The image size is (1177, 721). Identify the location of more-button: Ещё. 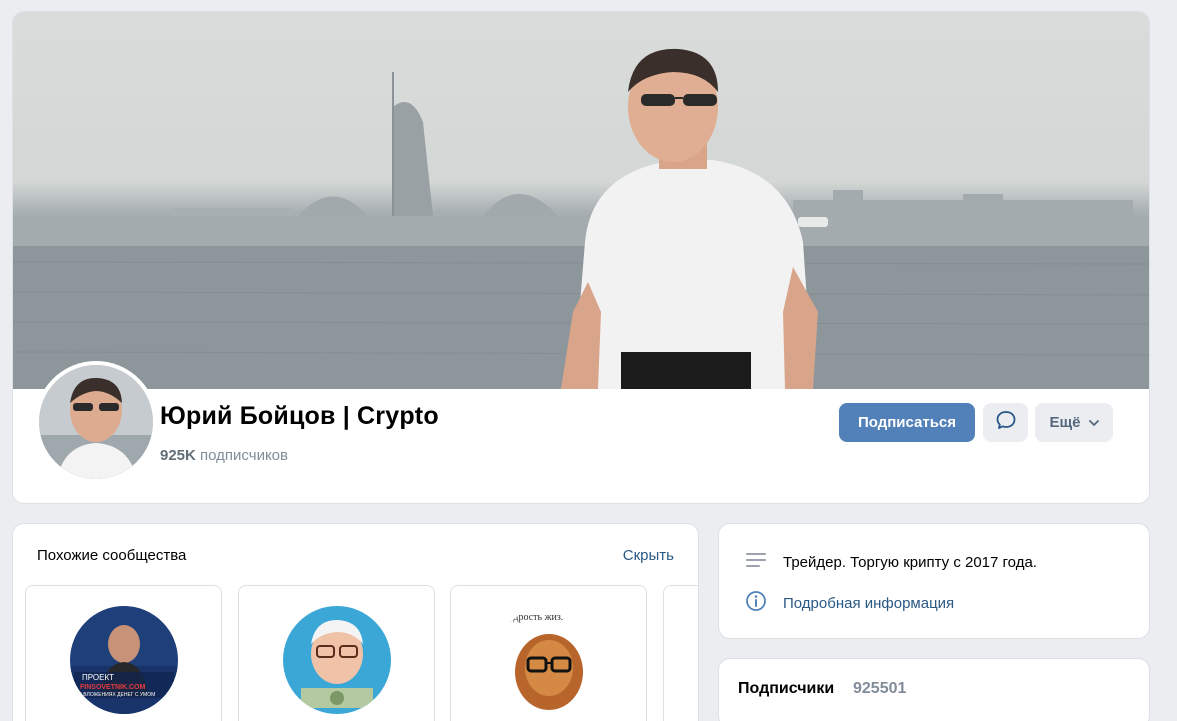
(1074, 422).